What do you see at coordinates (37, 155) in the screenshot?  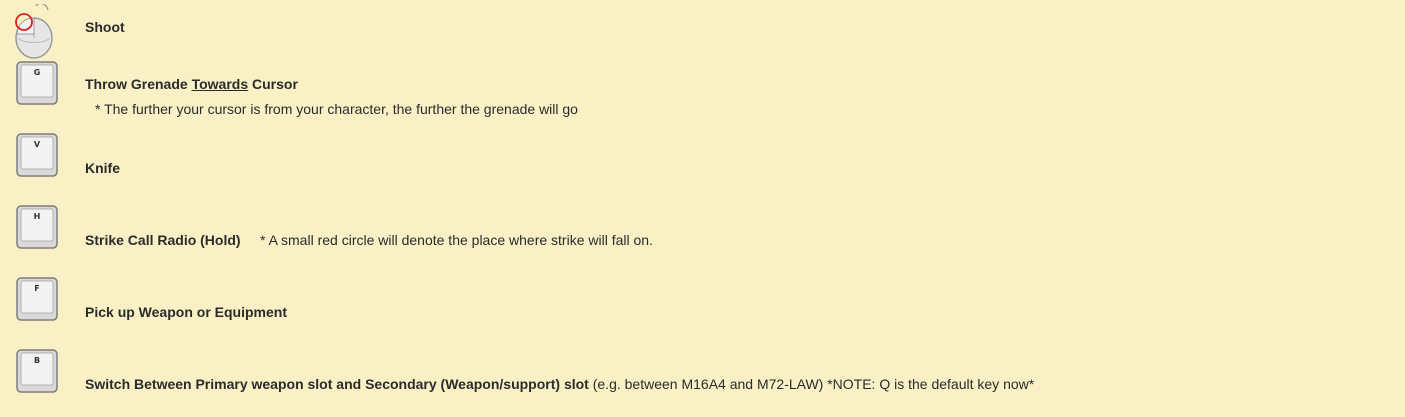 I see `keyboard-key-v-icon: V` at bounding box center [37, 155].